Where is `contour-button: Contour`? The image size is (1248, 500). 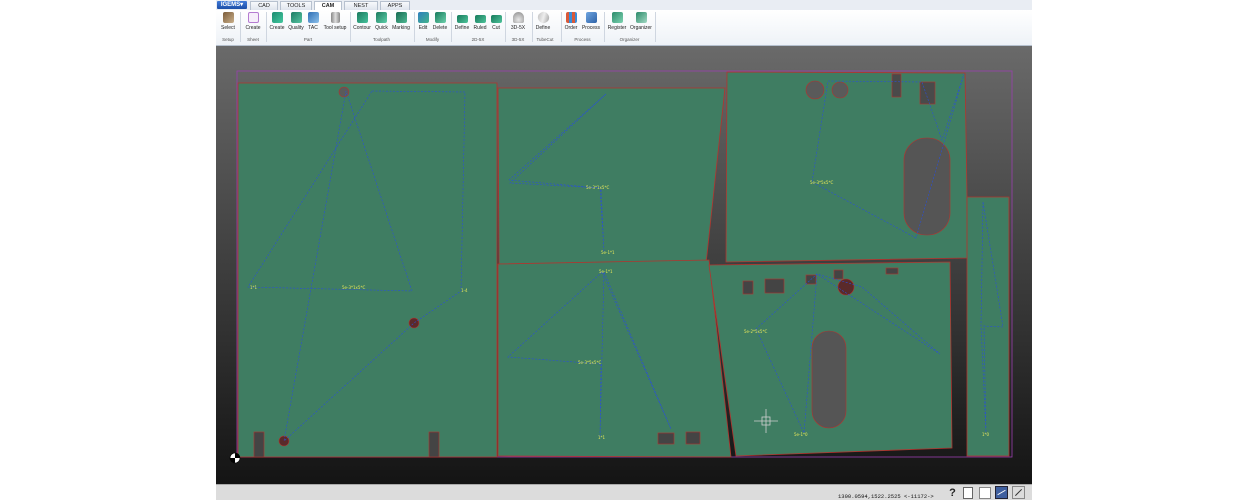 contour-button: Contour is located at coordinates (362, 24).